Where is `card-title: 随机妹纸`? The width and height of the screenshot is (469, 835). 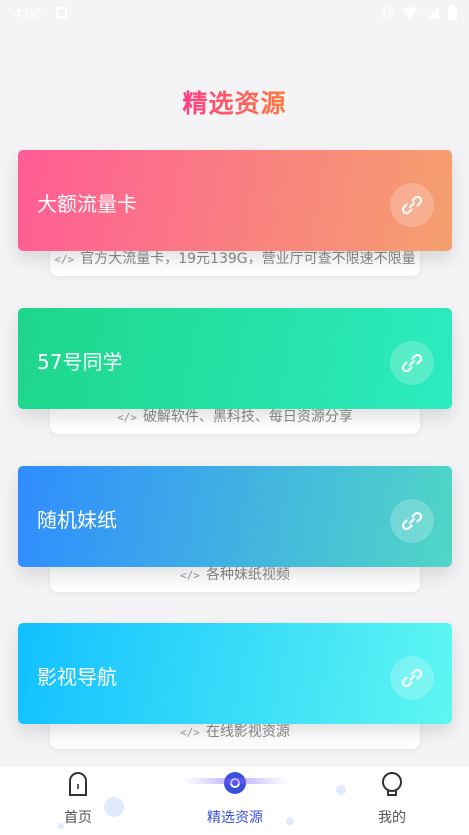
card-title: 随机妹纸 is located at coordinates (77, 520).